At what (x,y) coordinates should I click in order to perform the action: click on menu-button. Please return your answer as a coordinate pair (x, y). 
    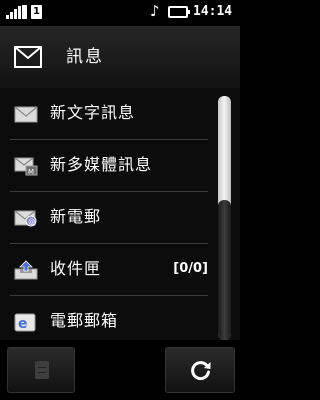
    Looking at the image, I should click on (41, 370).